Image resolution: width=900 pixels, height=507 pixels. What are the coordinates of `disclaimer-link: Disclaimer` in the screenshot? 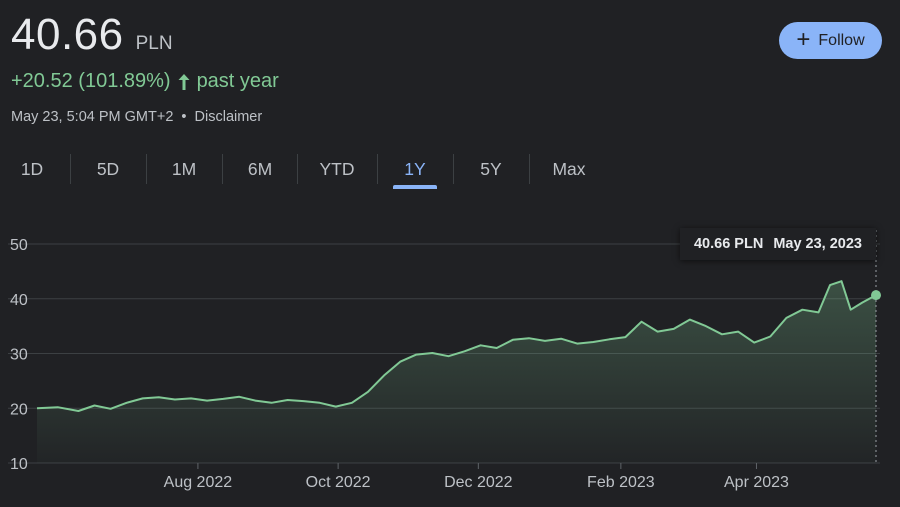 It's located at (229, 117).